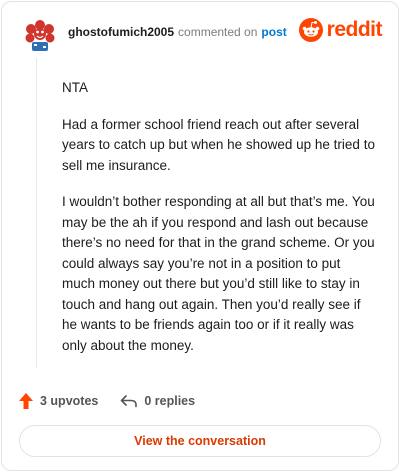 The image size is (400, 473). I want to click on thread-line, so click(36, 213).